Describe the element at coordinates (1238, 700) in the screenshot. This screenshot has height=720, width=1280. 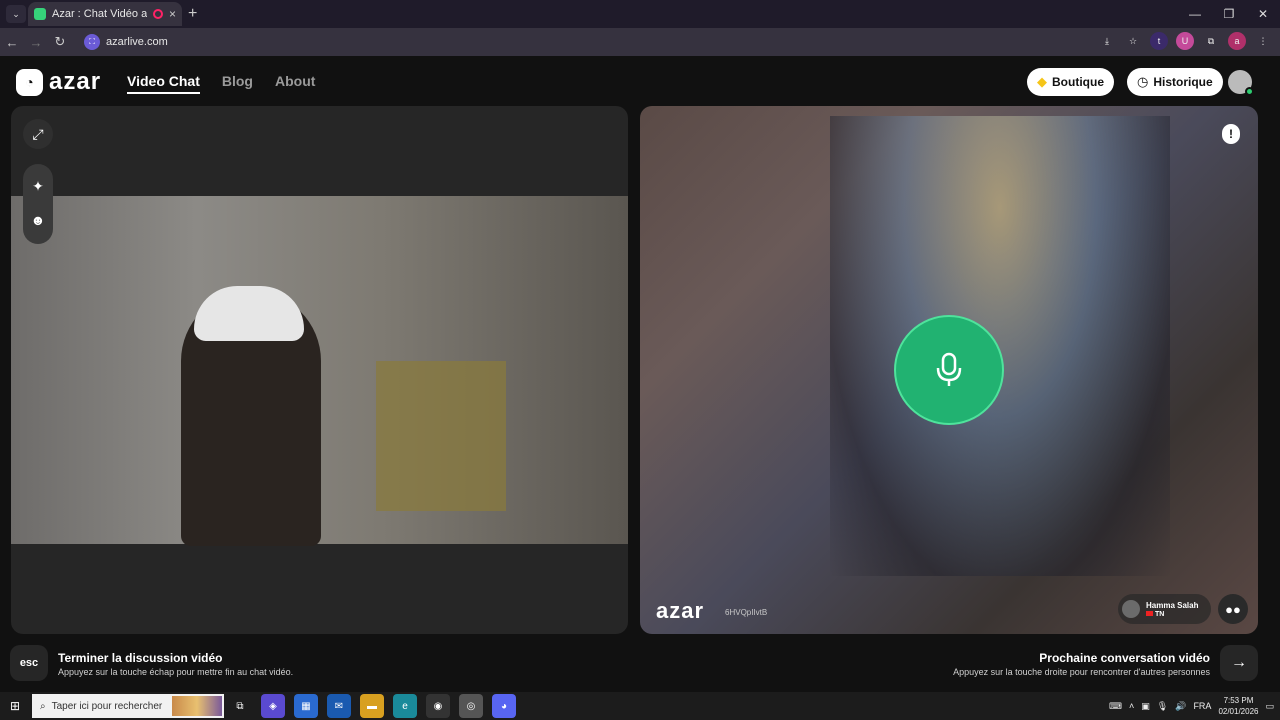
I see `clock-time: 7:53 PM` at that location.